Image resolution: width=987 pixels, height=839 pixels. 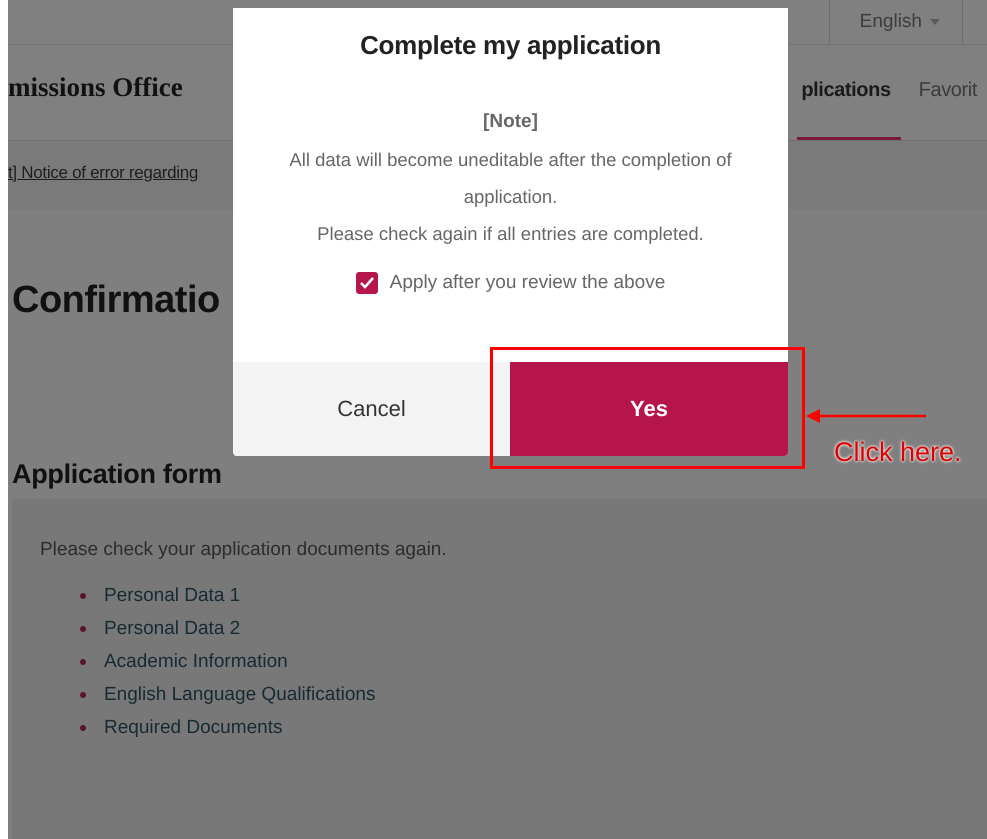 What do you see at coordinates (95, 87) in the screenshot?
I see `logo-title: missions Office` at bounding box center [95, 87].